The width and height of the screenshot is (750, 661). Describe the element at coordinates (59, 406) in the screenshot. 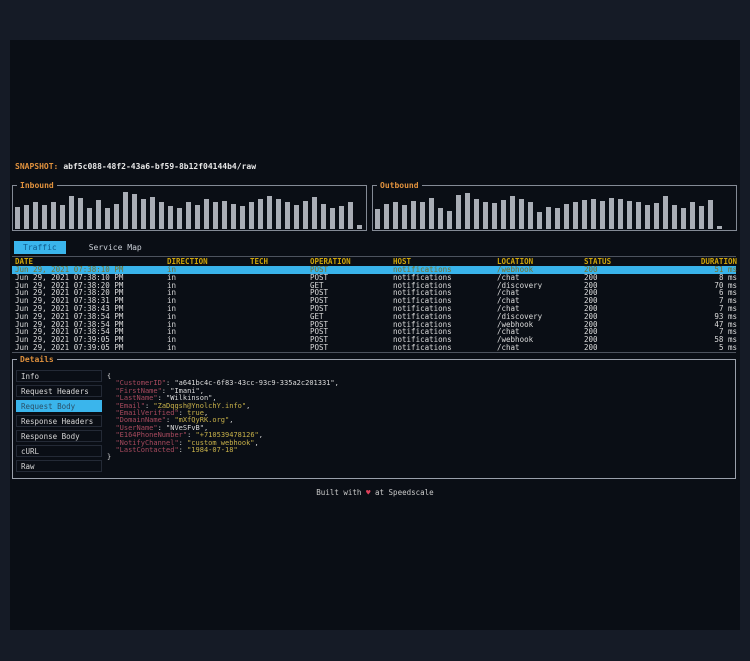

I see `details-menu-item-request-body: Request Body` at that location.